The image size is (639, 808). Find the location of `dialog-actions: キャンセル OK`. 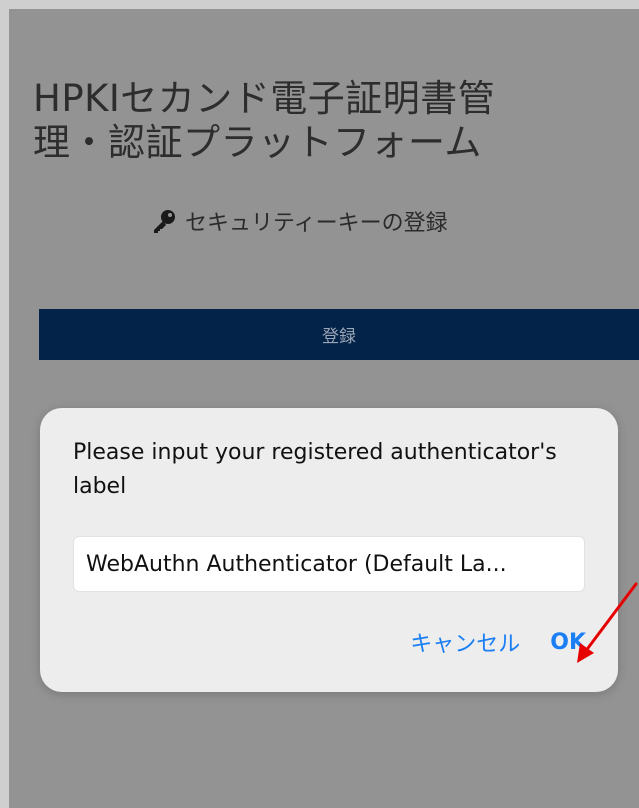

dialog-actions: キャンセル OK is located at coordinates (498, 642).